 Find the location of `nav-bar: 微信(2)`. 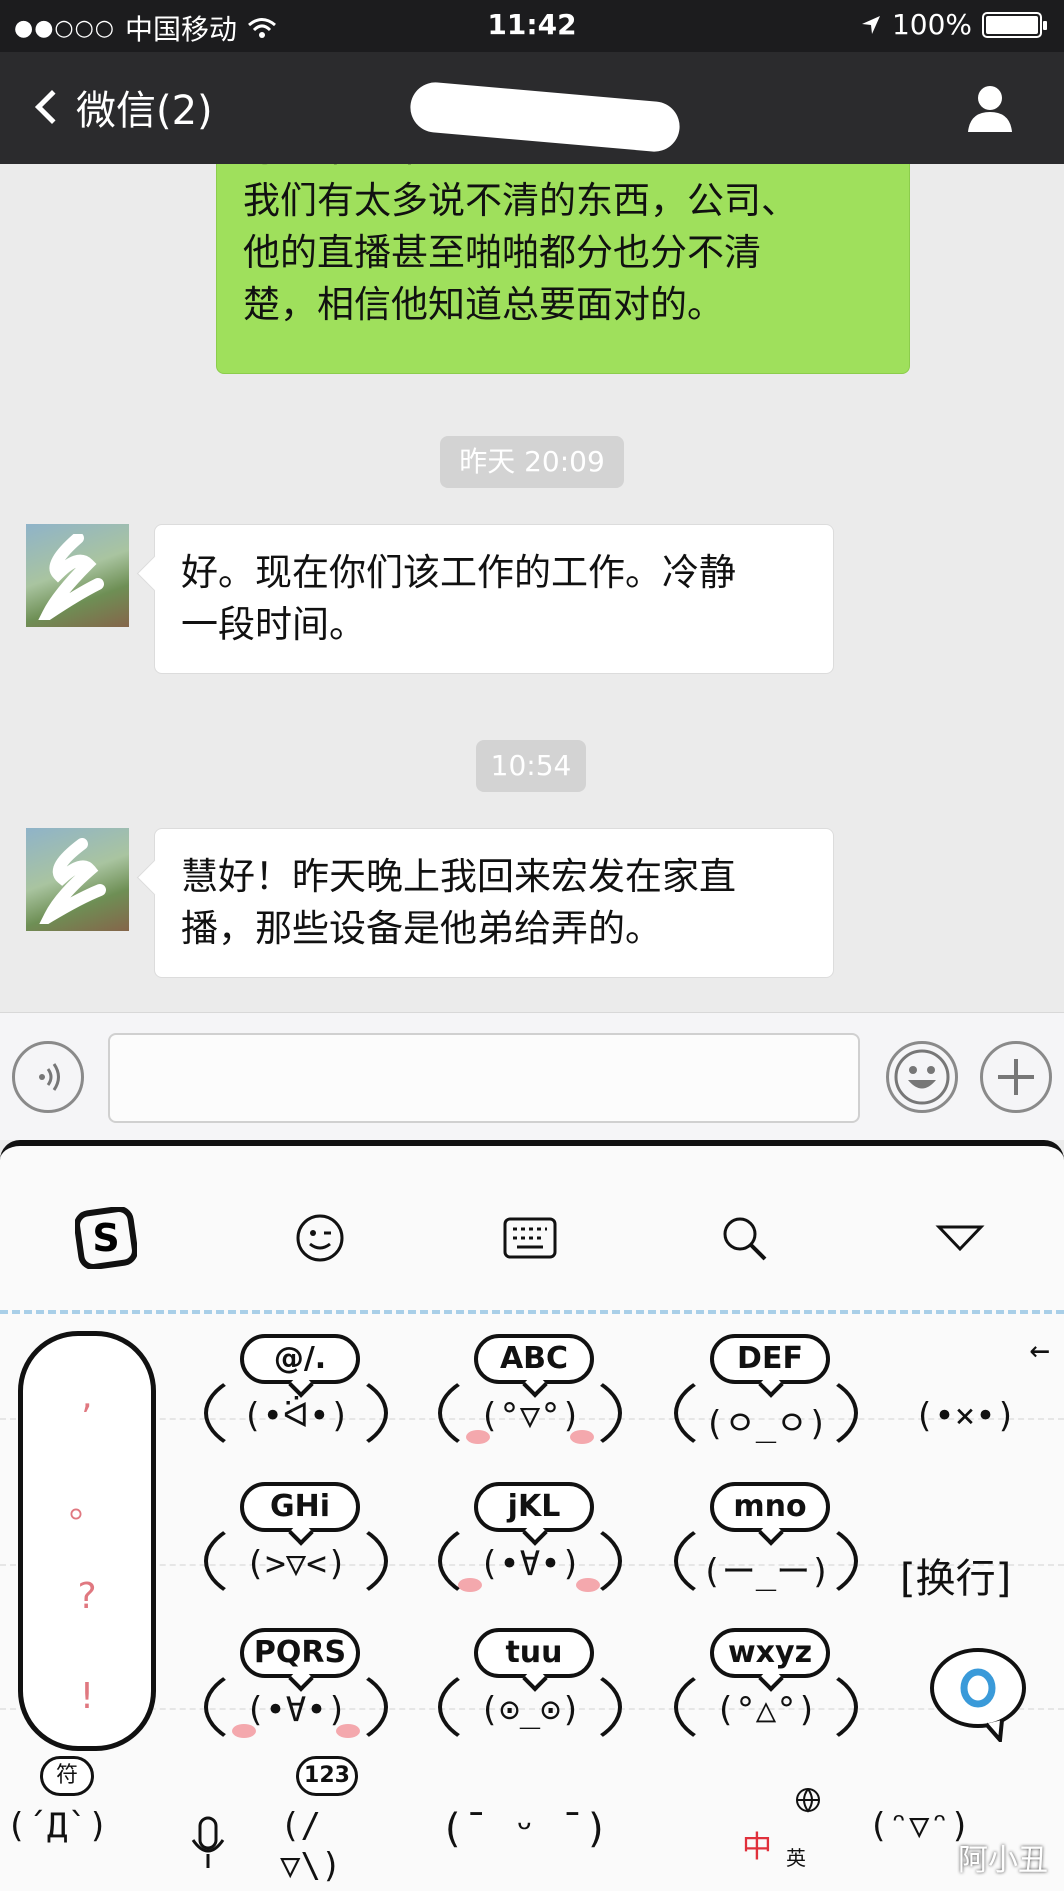

nav-bar: 微信(2) is located at coordinates (532, 108).